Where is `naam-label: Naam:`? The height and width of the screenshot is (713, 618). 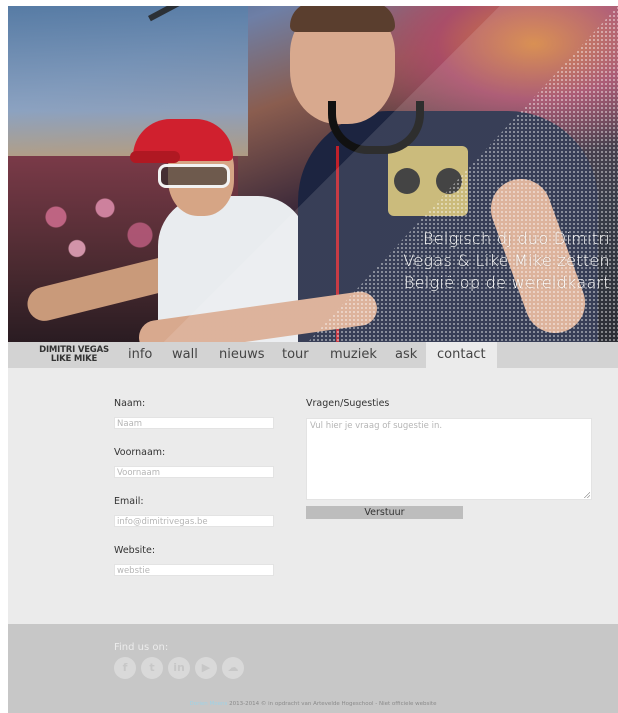 naam-label: Naam: is located at coordinates (130, 403).